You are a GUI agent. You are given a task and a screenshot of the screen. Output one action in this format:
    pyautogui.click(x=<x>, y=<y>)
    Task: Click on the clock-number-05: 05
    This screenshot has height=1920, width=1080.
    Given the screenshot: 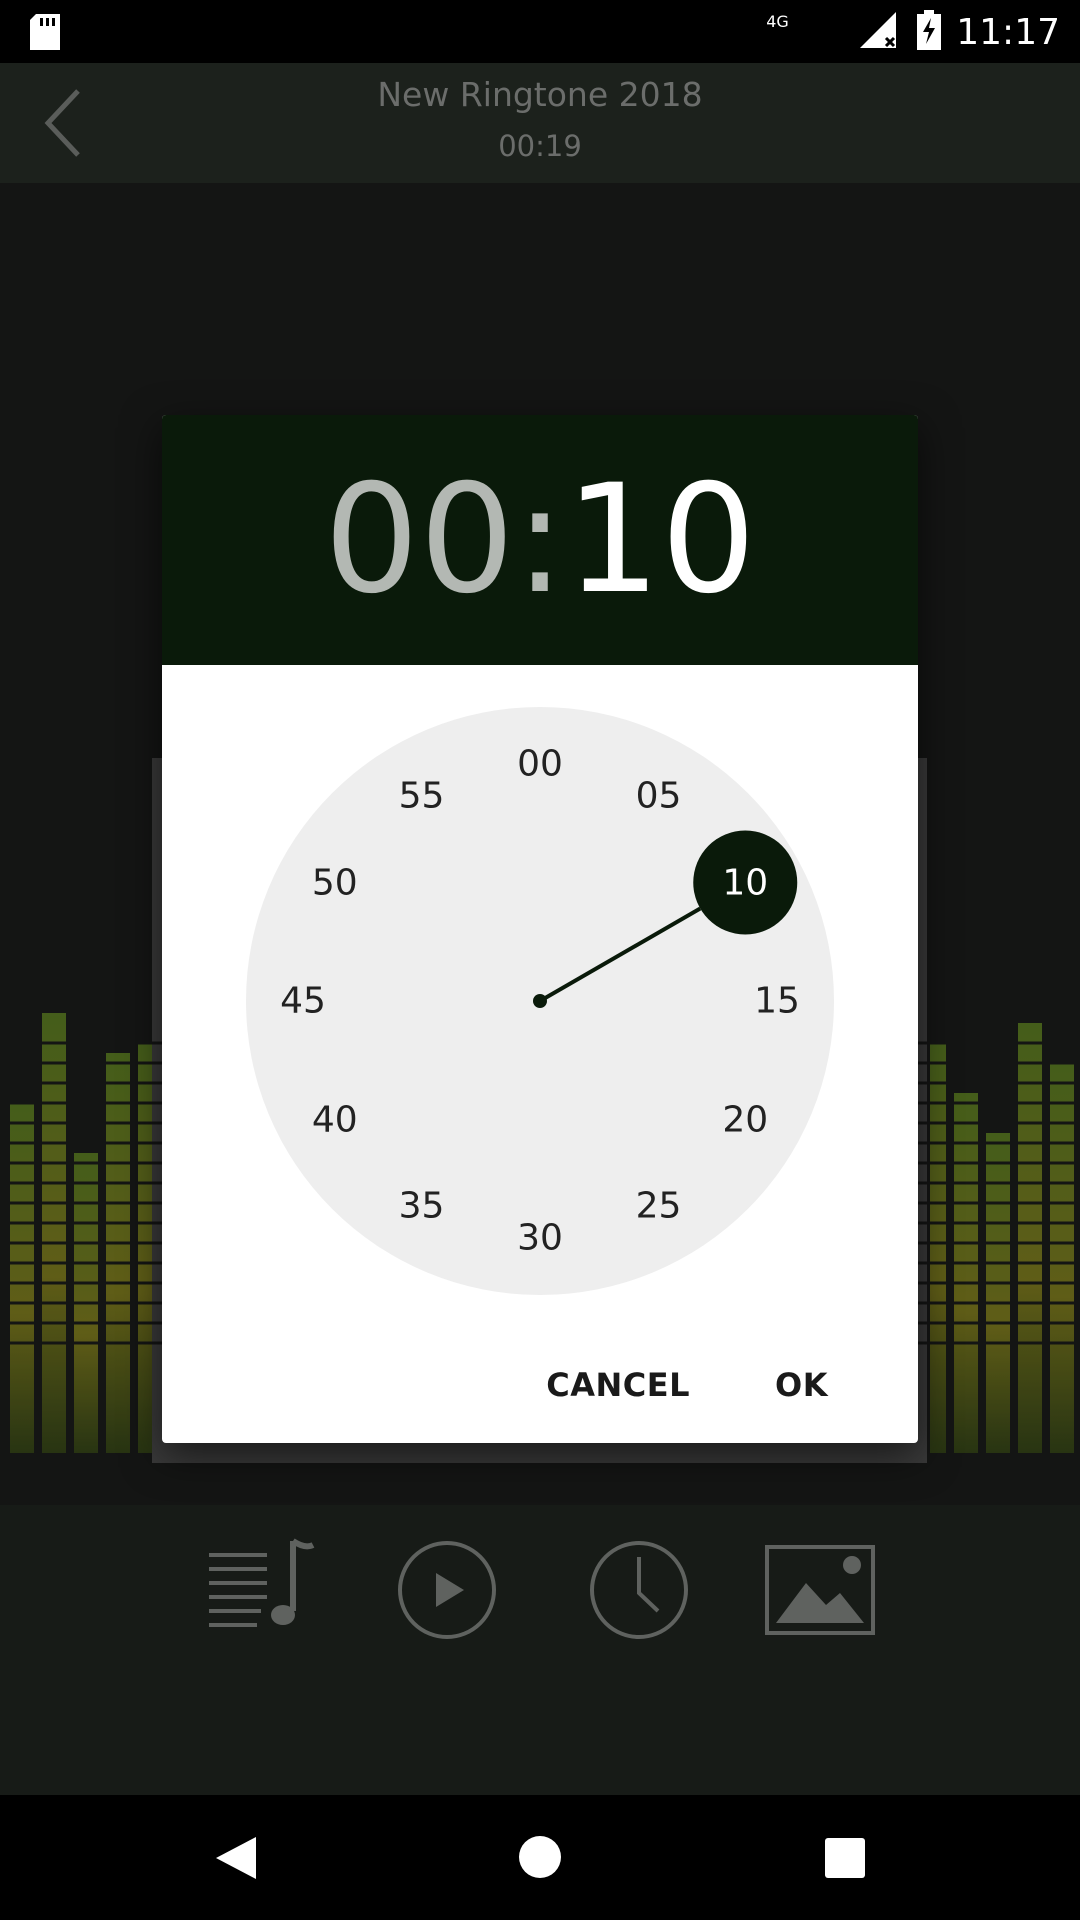 What is the action you would take?
    pyautogui.click(x=659, y=795)
    